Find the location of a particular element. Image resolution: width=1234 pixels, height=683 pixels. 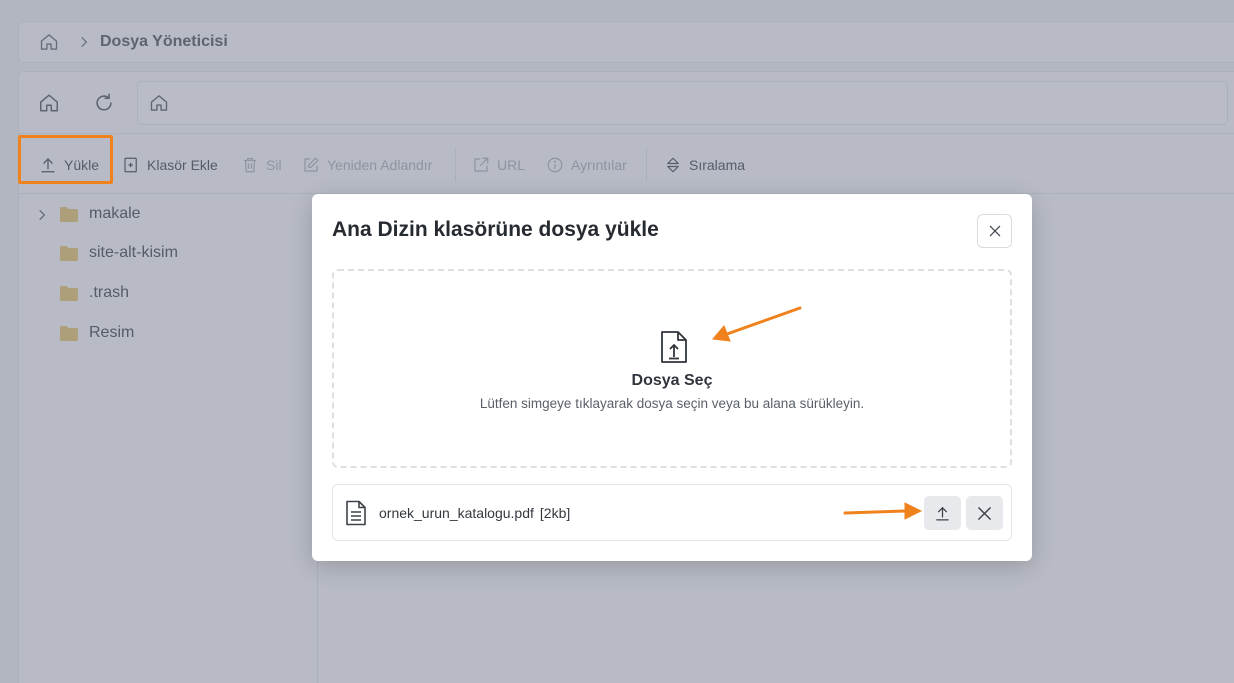

document-icon is located at coordinates (356, 513).